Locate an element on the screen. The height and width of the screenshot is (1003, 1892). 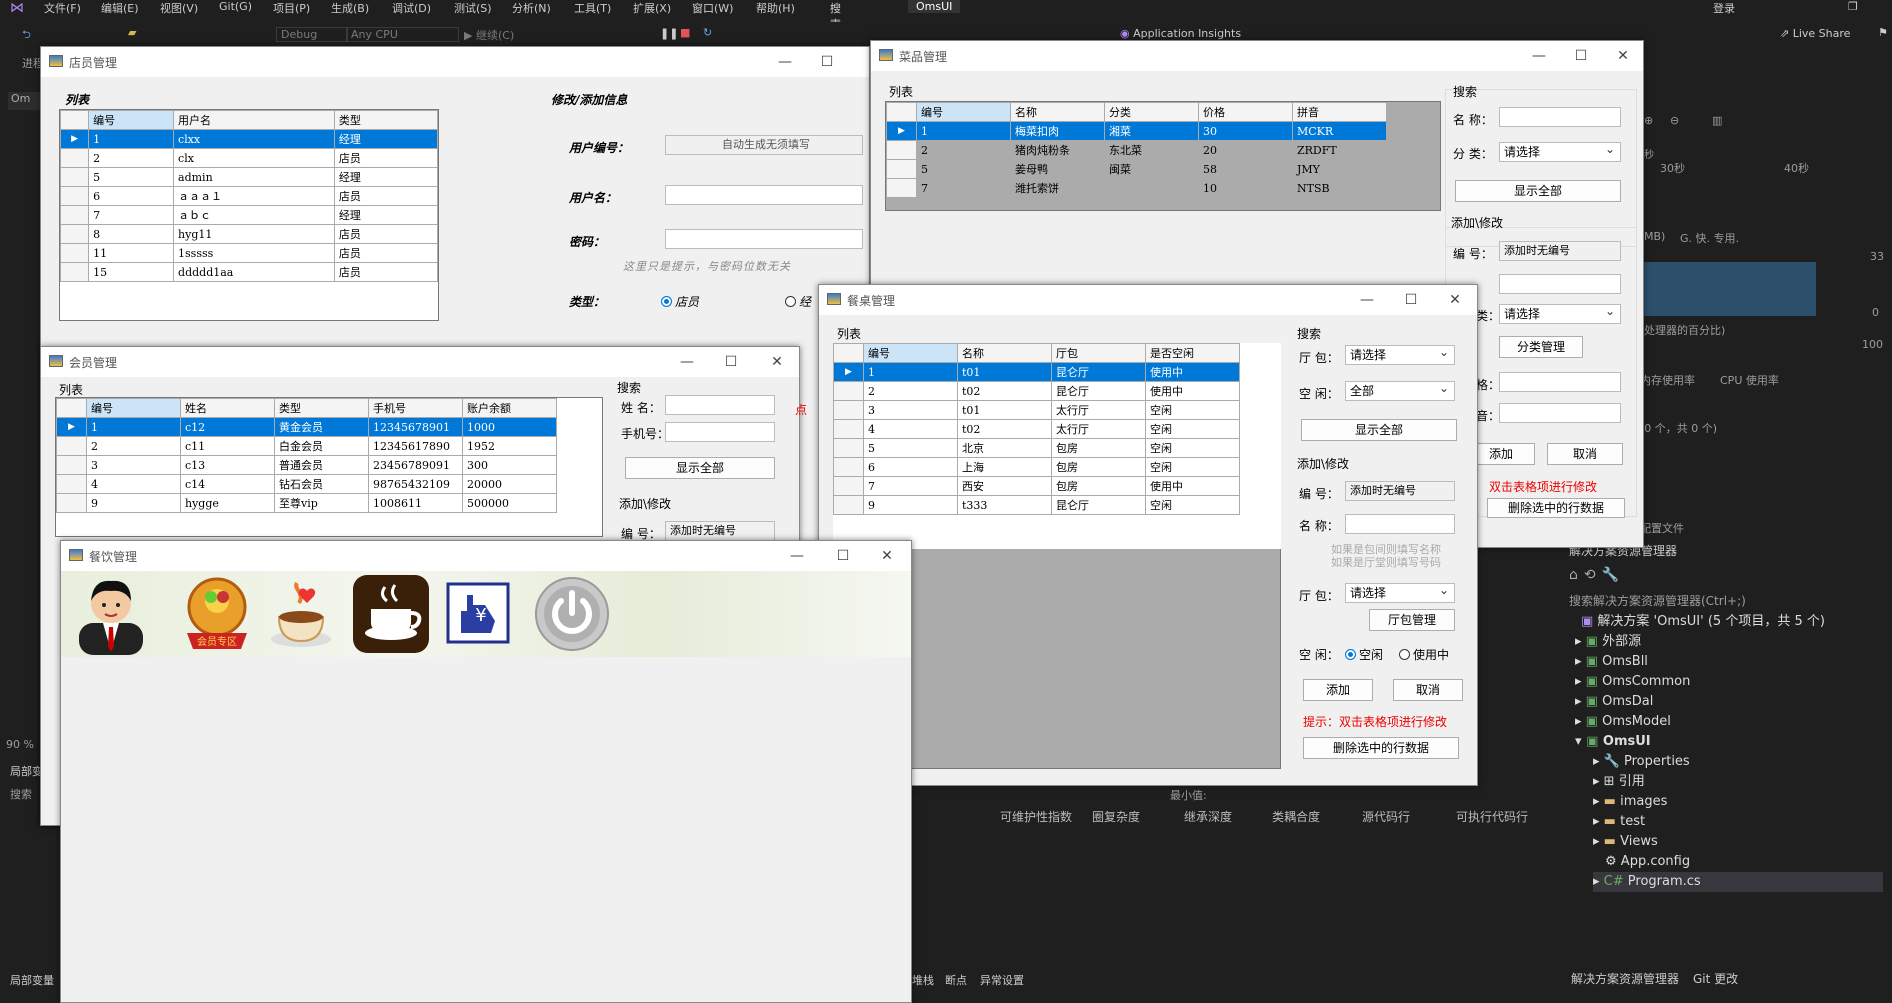
member-icon: 会员专区 is located at coordinates (217, 614).